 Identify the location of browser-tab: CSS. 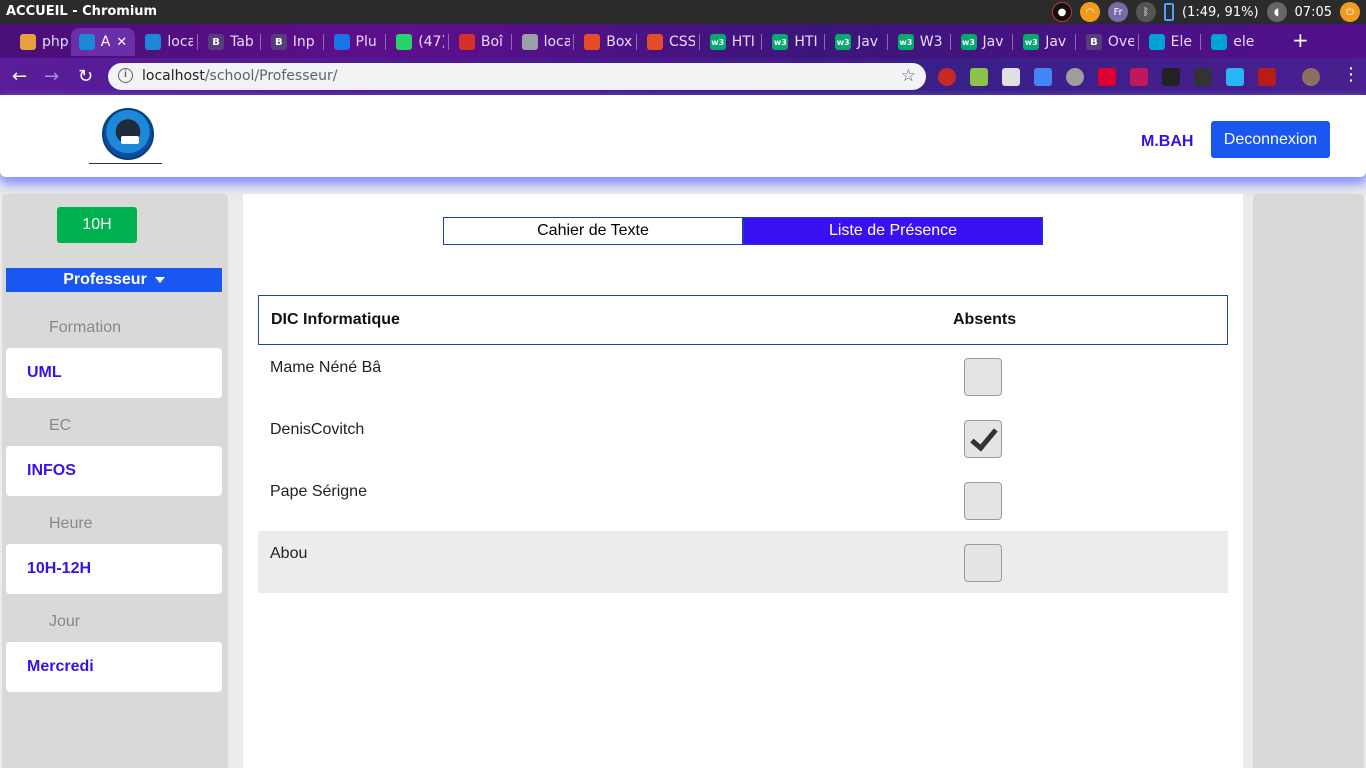
(667, 42).